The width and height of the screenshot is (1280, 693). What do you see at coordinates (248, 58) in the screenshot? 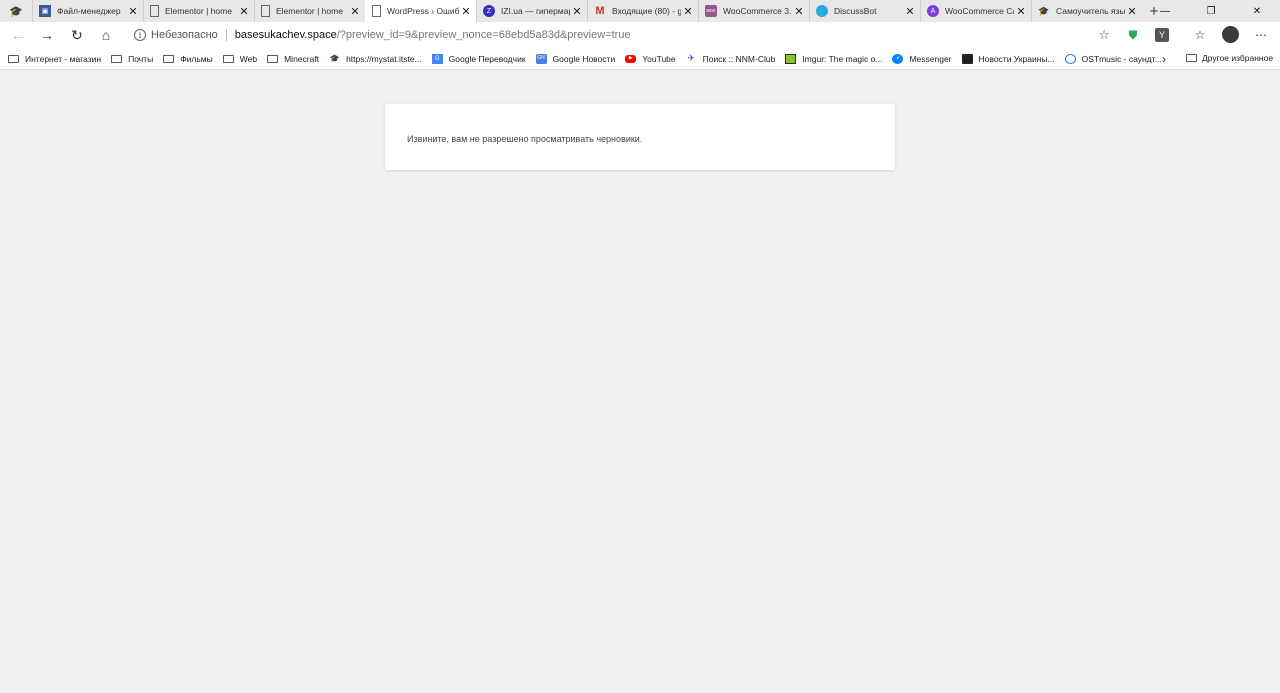
I see `bookmark-label: Web` at bounding box center [248, 58].